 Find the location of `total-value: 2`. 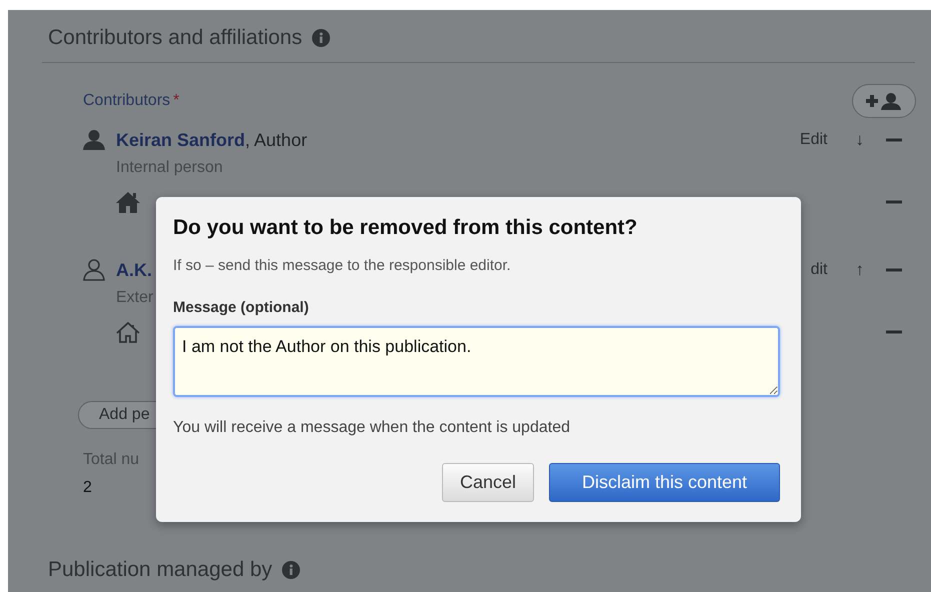

total-value: 2 is located at coordinates (87, 487).